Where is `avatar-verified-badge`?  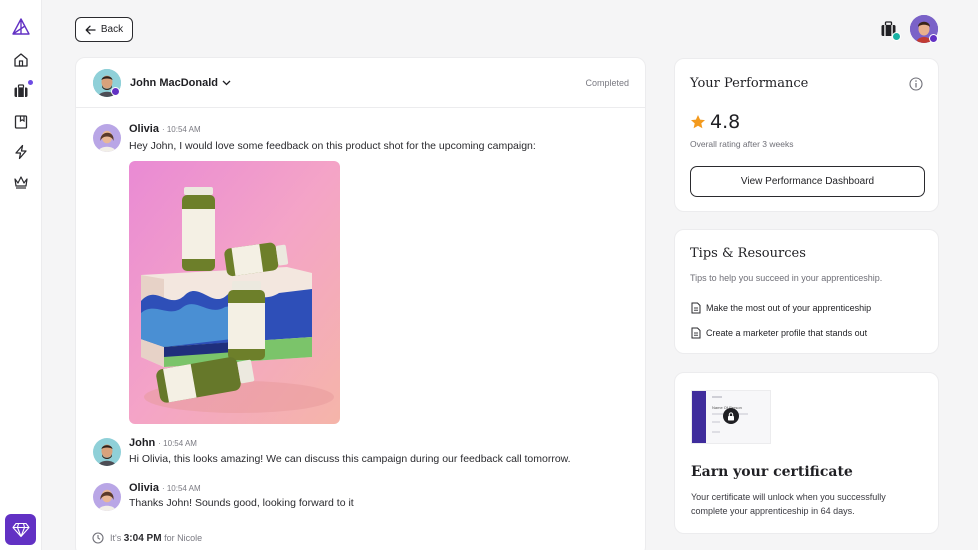 avatar-verified-badge is located at coordinates (933, 38).